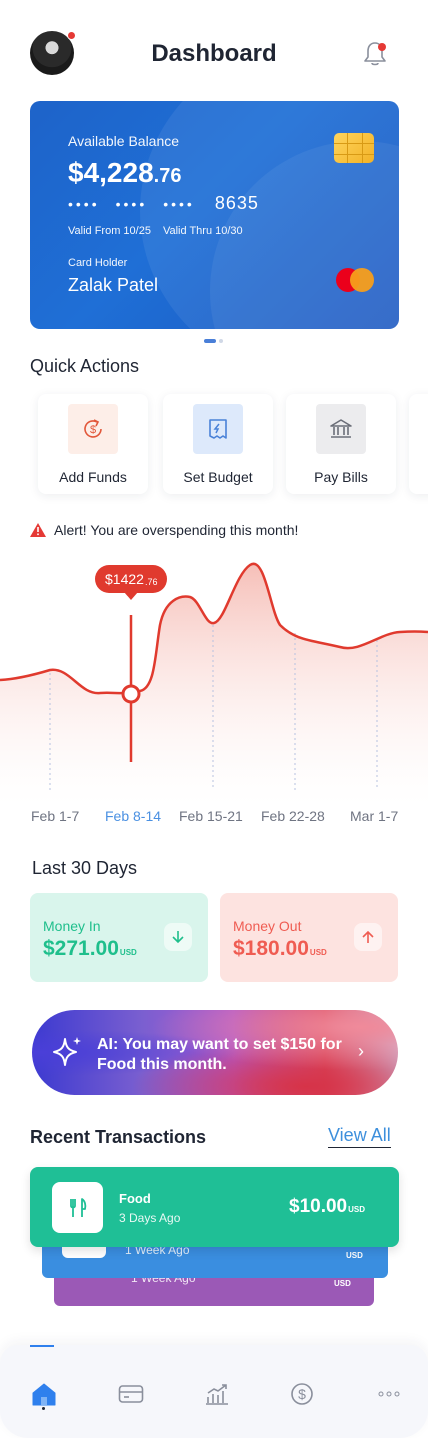  What do you see at coordinates (111, 172) in the screenshot?
I see `balance-whole: $4,228` at bounding box center [111, 172].